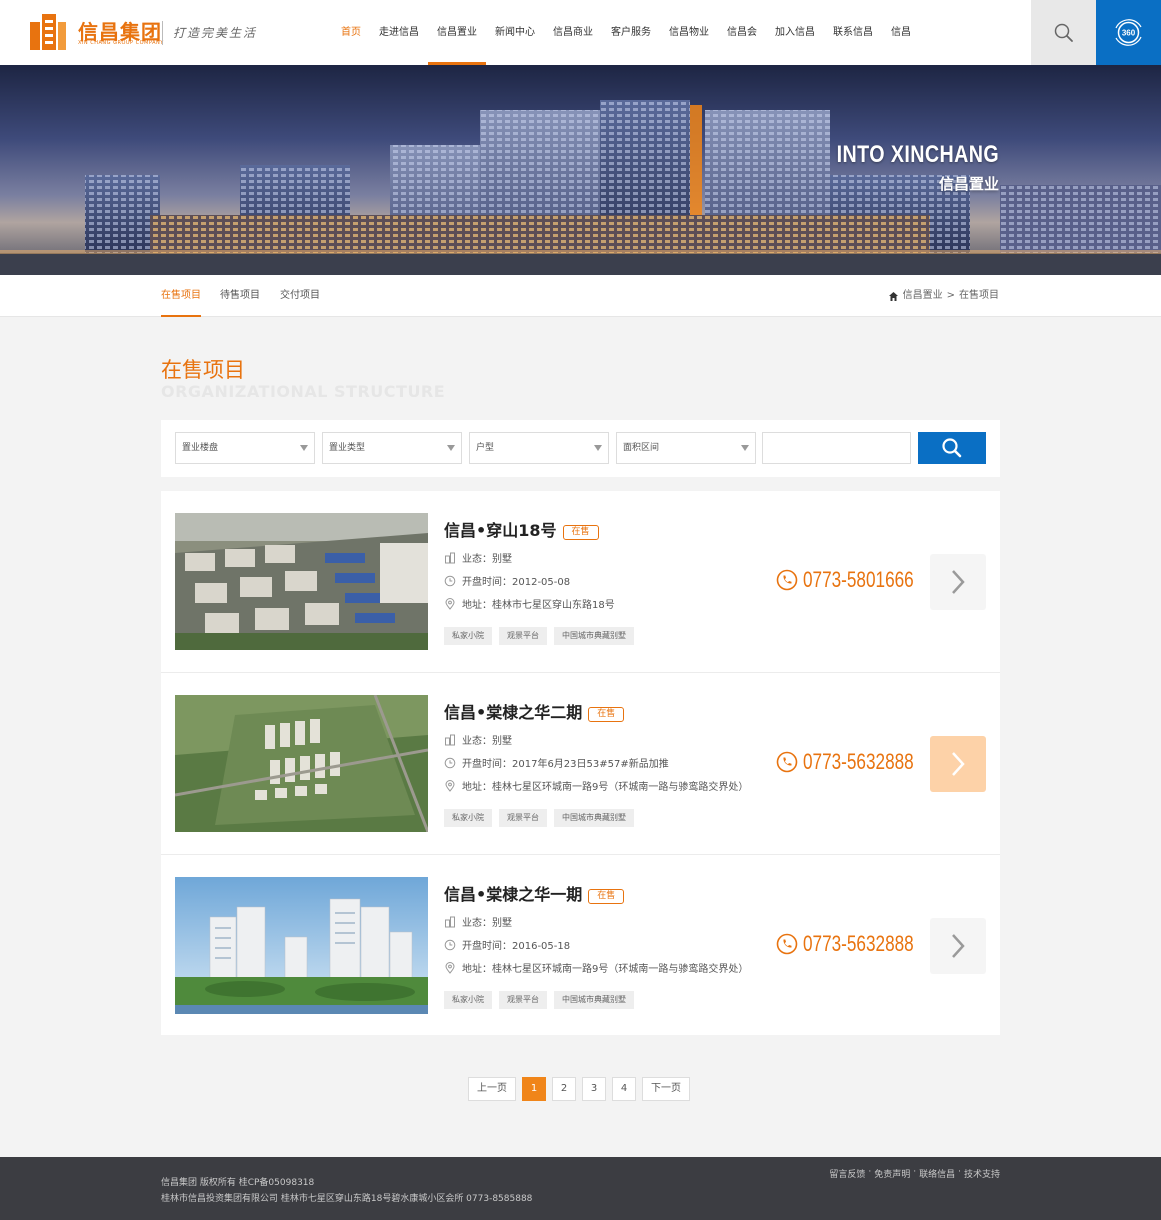  What do you see at coordinates (521, 529) in the screenshot?
I see `project-name: 信昌•穿山18号 在售` at bounding box center [521, 529].